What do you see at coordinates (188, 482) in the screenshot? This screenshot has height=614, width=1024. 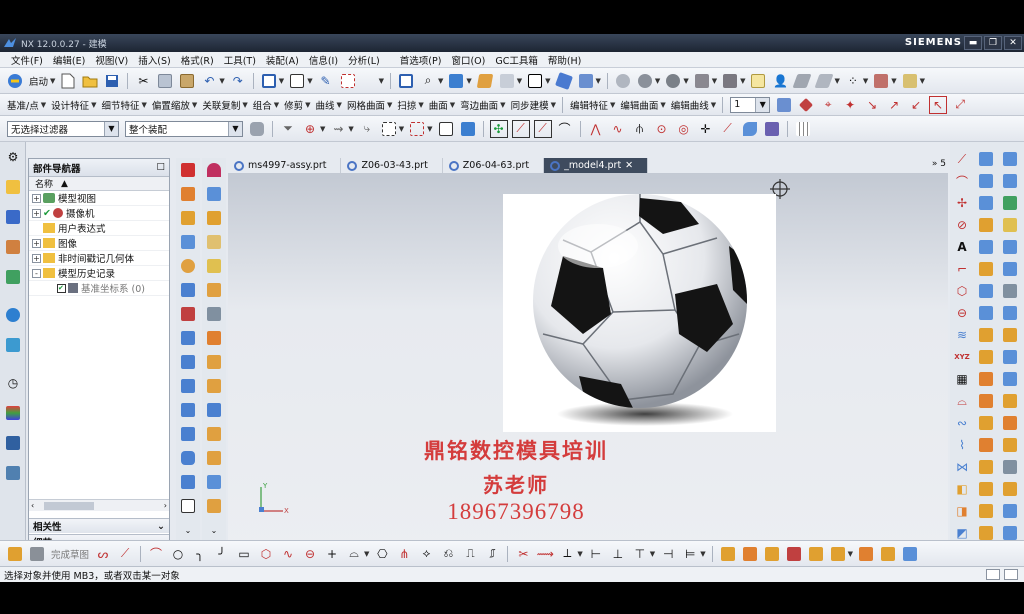 I see `rib-icon` at bounding box center [188, 482].